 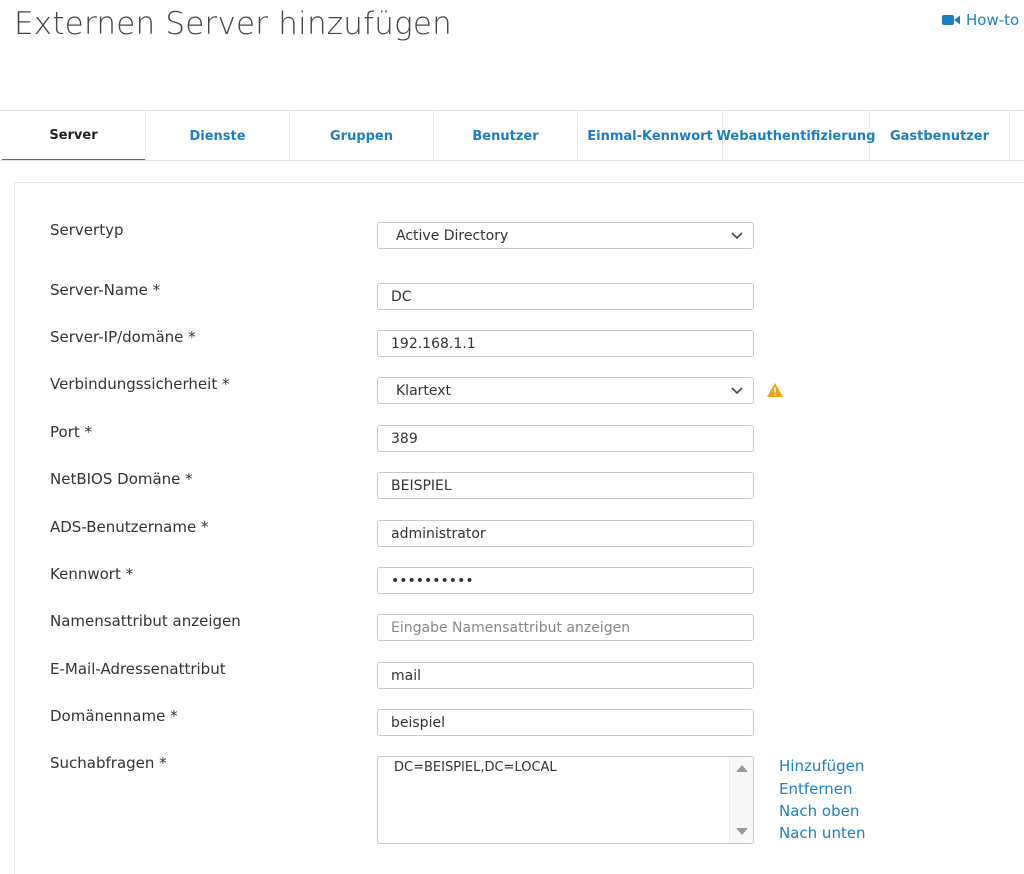 What do you see at coordinates (114, 716) in the screenshot?
I see `domain-name-label: Domänenname *` at bounding box center [114, 716].